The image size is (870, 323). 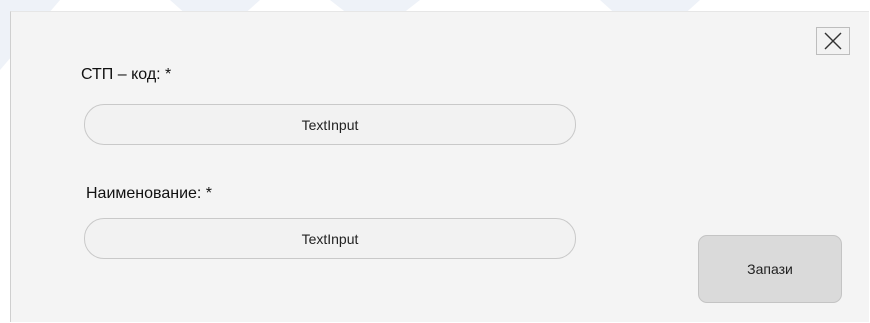 I want to click on save-button-label: Запази, so click(x=770, y=269).